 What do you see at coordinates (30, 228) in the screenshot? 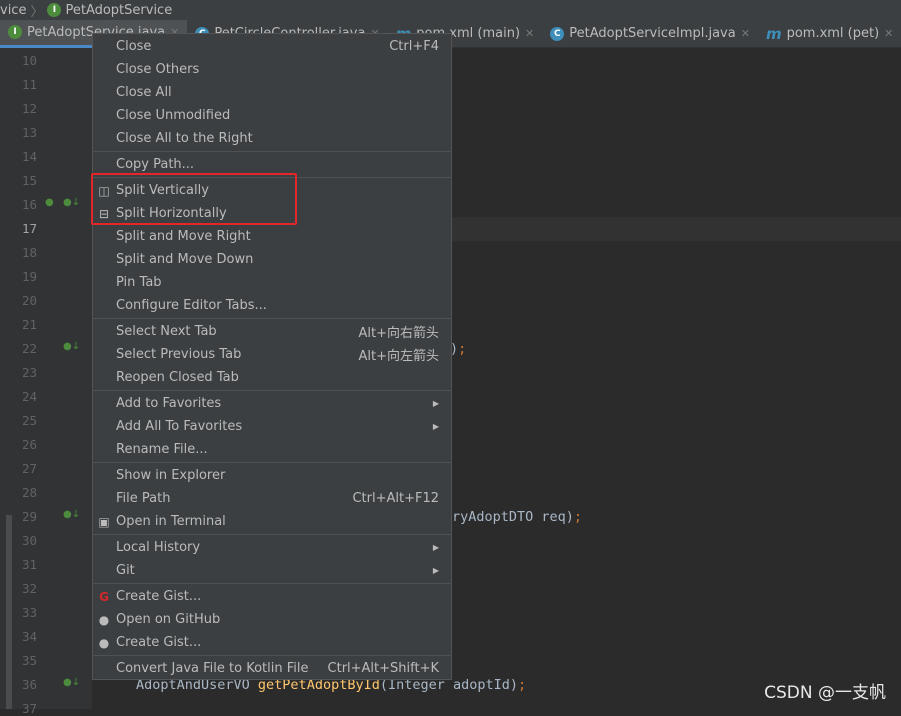
I see `line-number: 17` at bounding box center [30, 228].